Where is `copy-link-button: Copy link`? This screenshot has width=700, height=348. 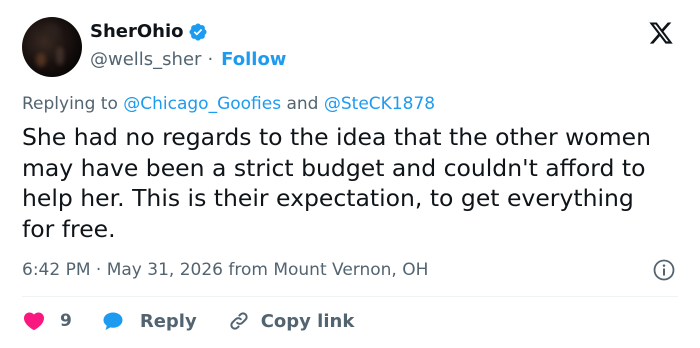
copy-link-button: Copy link is located at coordinates (291, 321).